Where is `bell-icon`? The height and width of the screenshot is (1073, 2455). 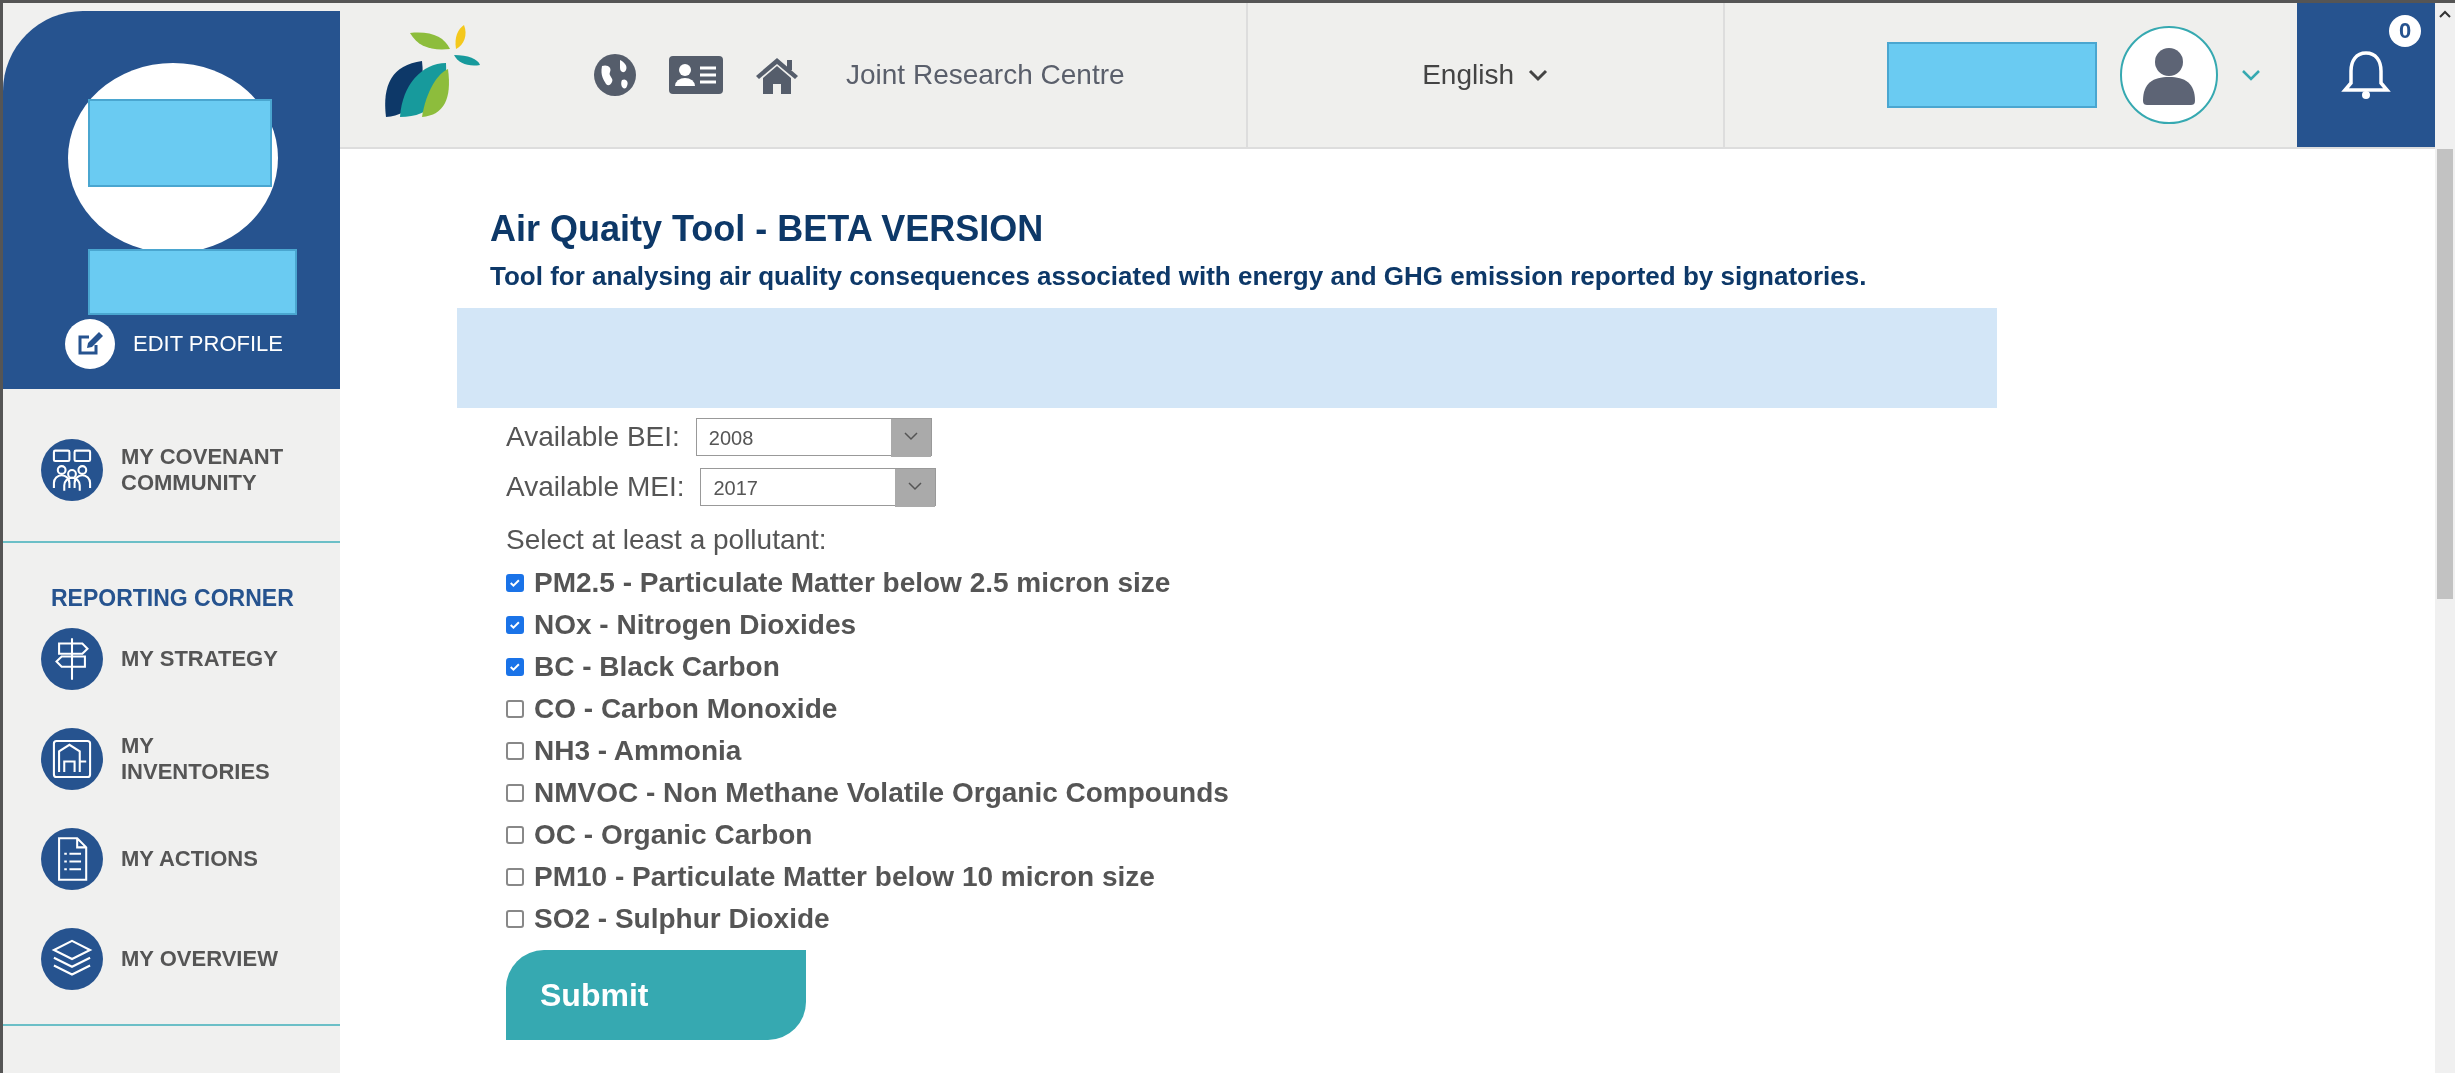
bell-icon is located at coordinates (2366, 75).